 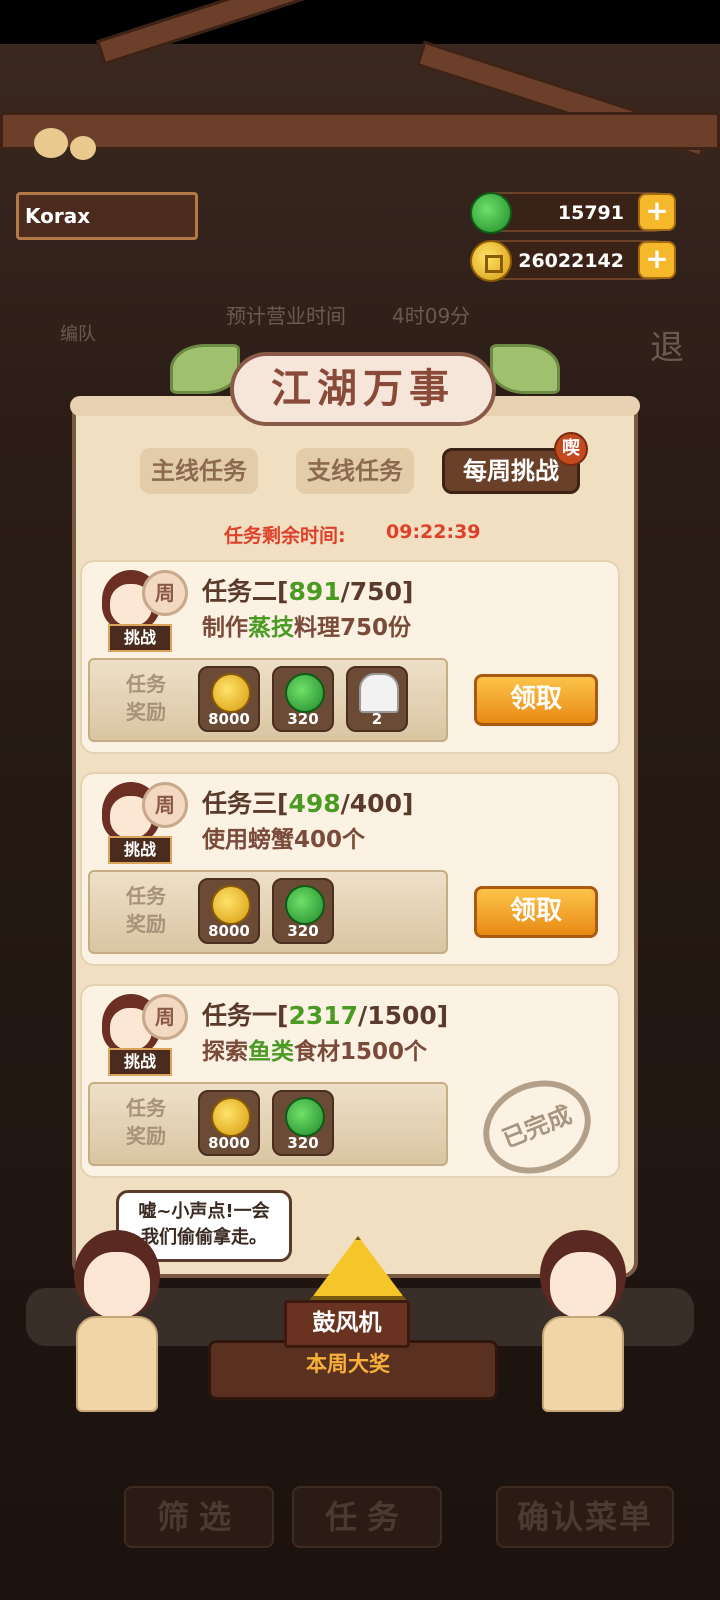 I want to click on task-desc-highlight: 蒸技, so click(x=271, y=628).